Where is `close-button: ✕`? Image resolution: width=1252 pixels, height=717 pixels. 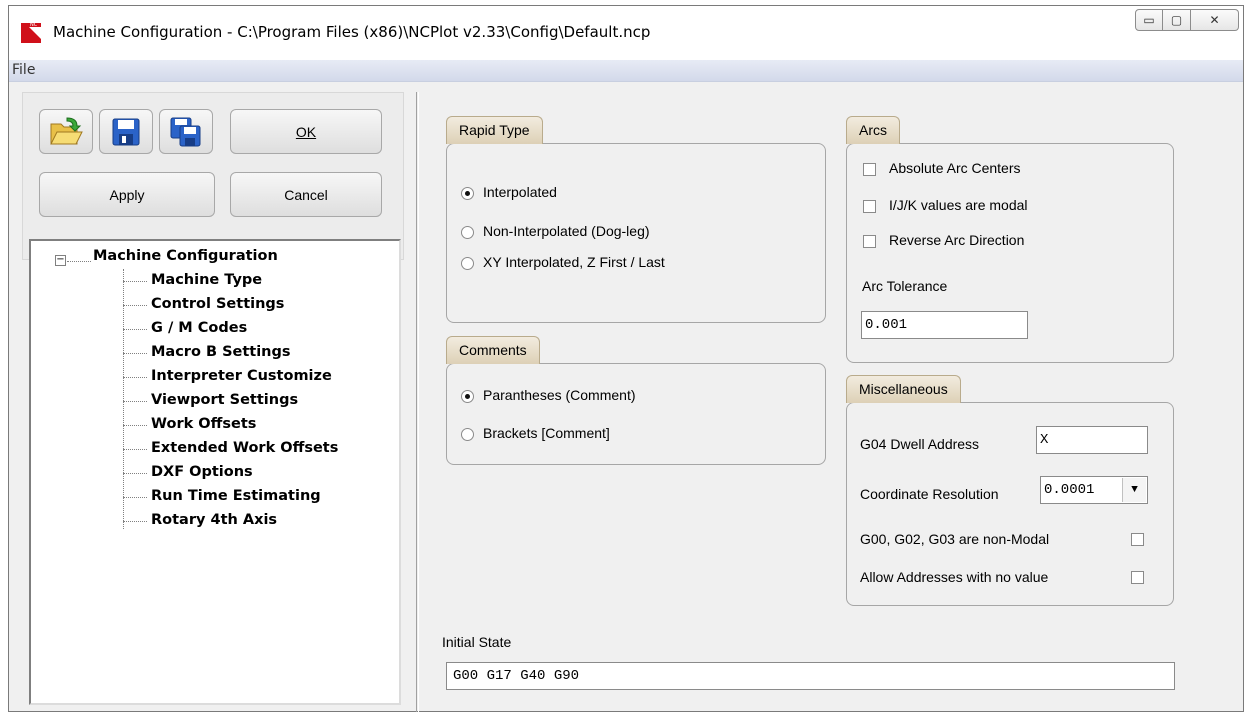
close-button: ✕ is located at coordinates (1215, 20).